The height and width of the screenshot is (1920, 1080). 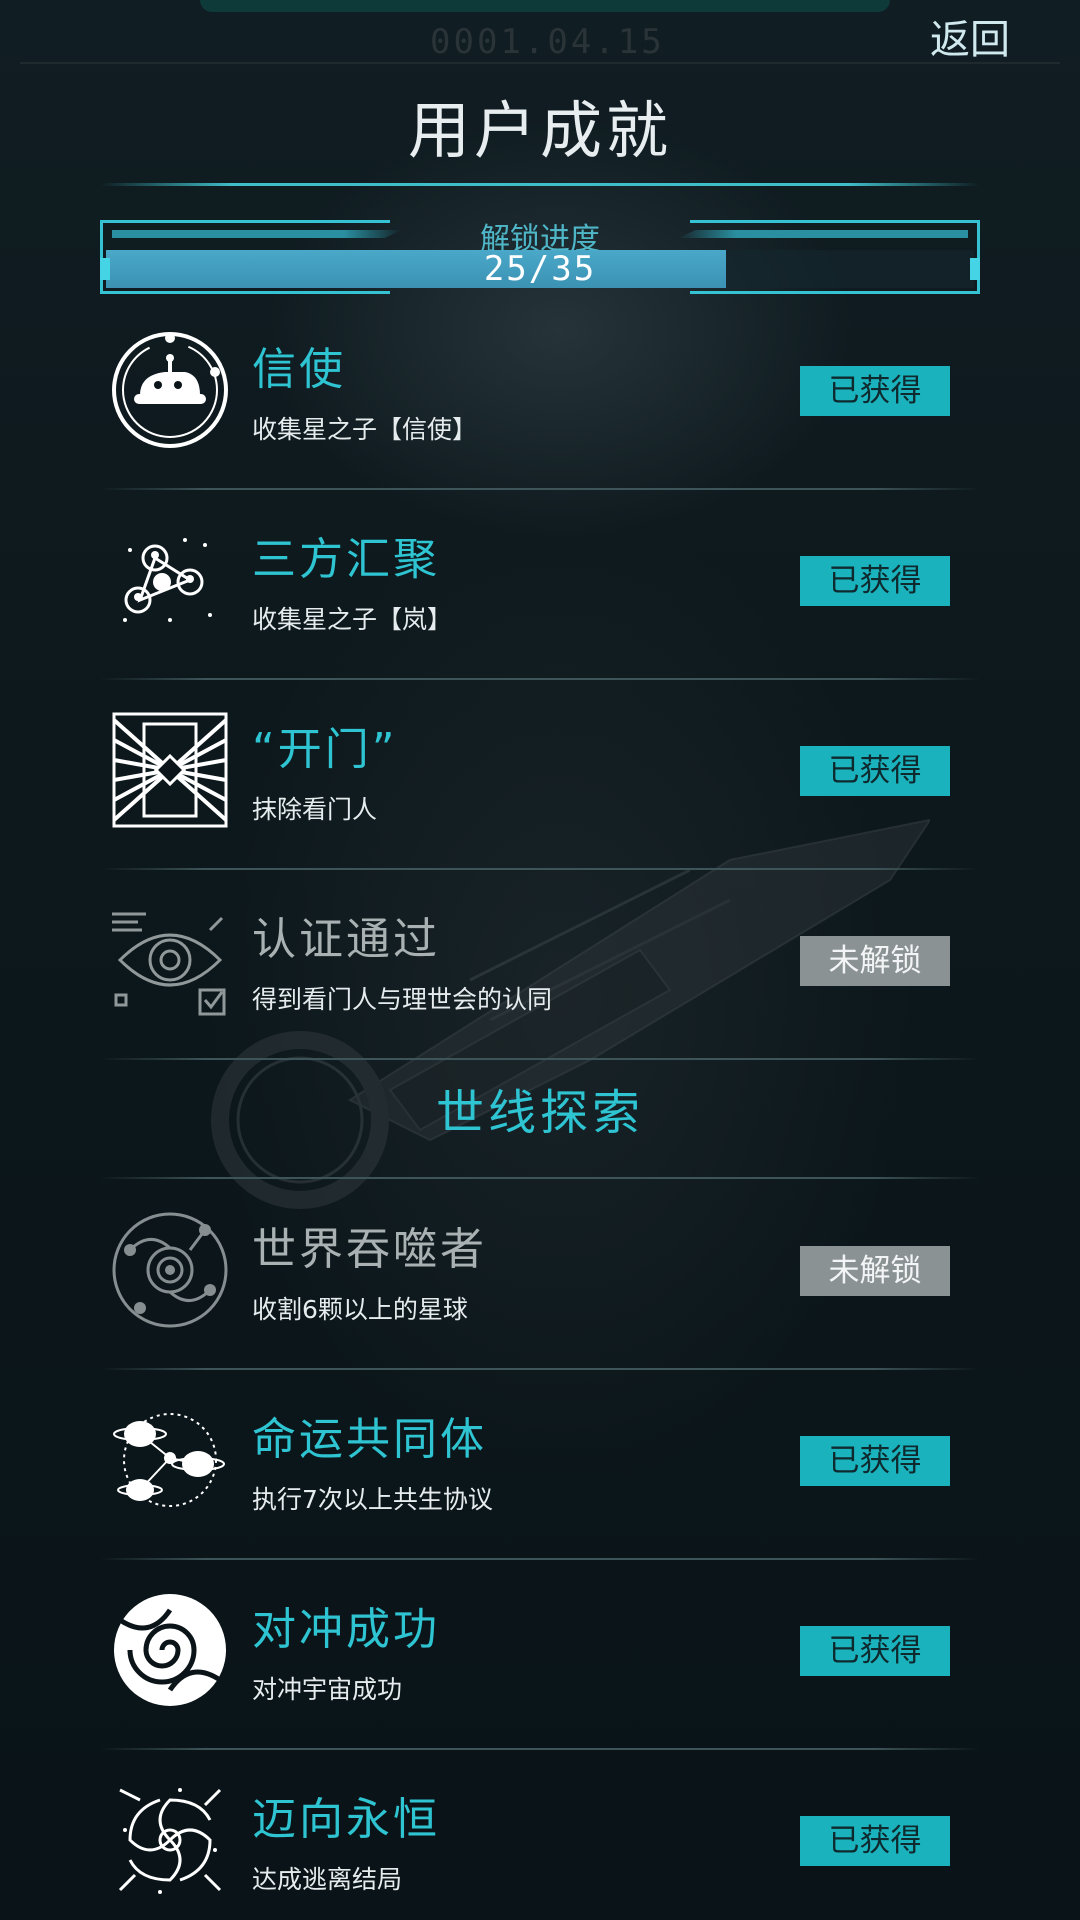 What do you see at coordinates (360, 1309) in the screenshot?
I see `achievement-desc: 收割6颗以上的星球` at bounding box center [360, 1309].